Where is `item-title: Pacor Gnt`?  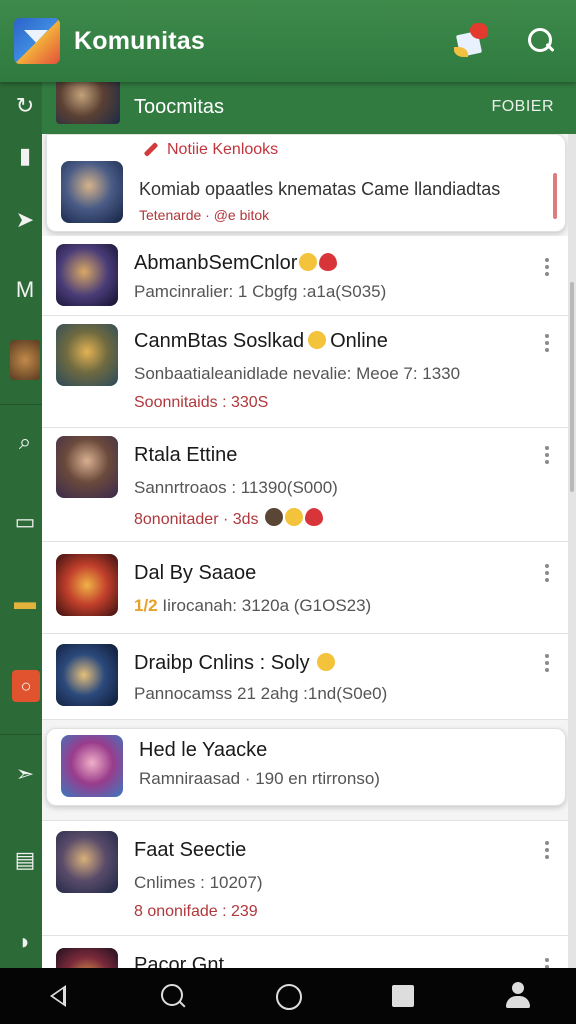
item-title: Pacor Gnt is located at coordinates (179, 961).